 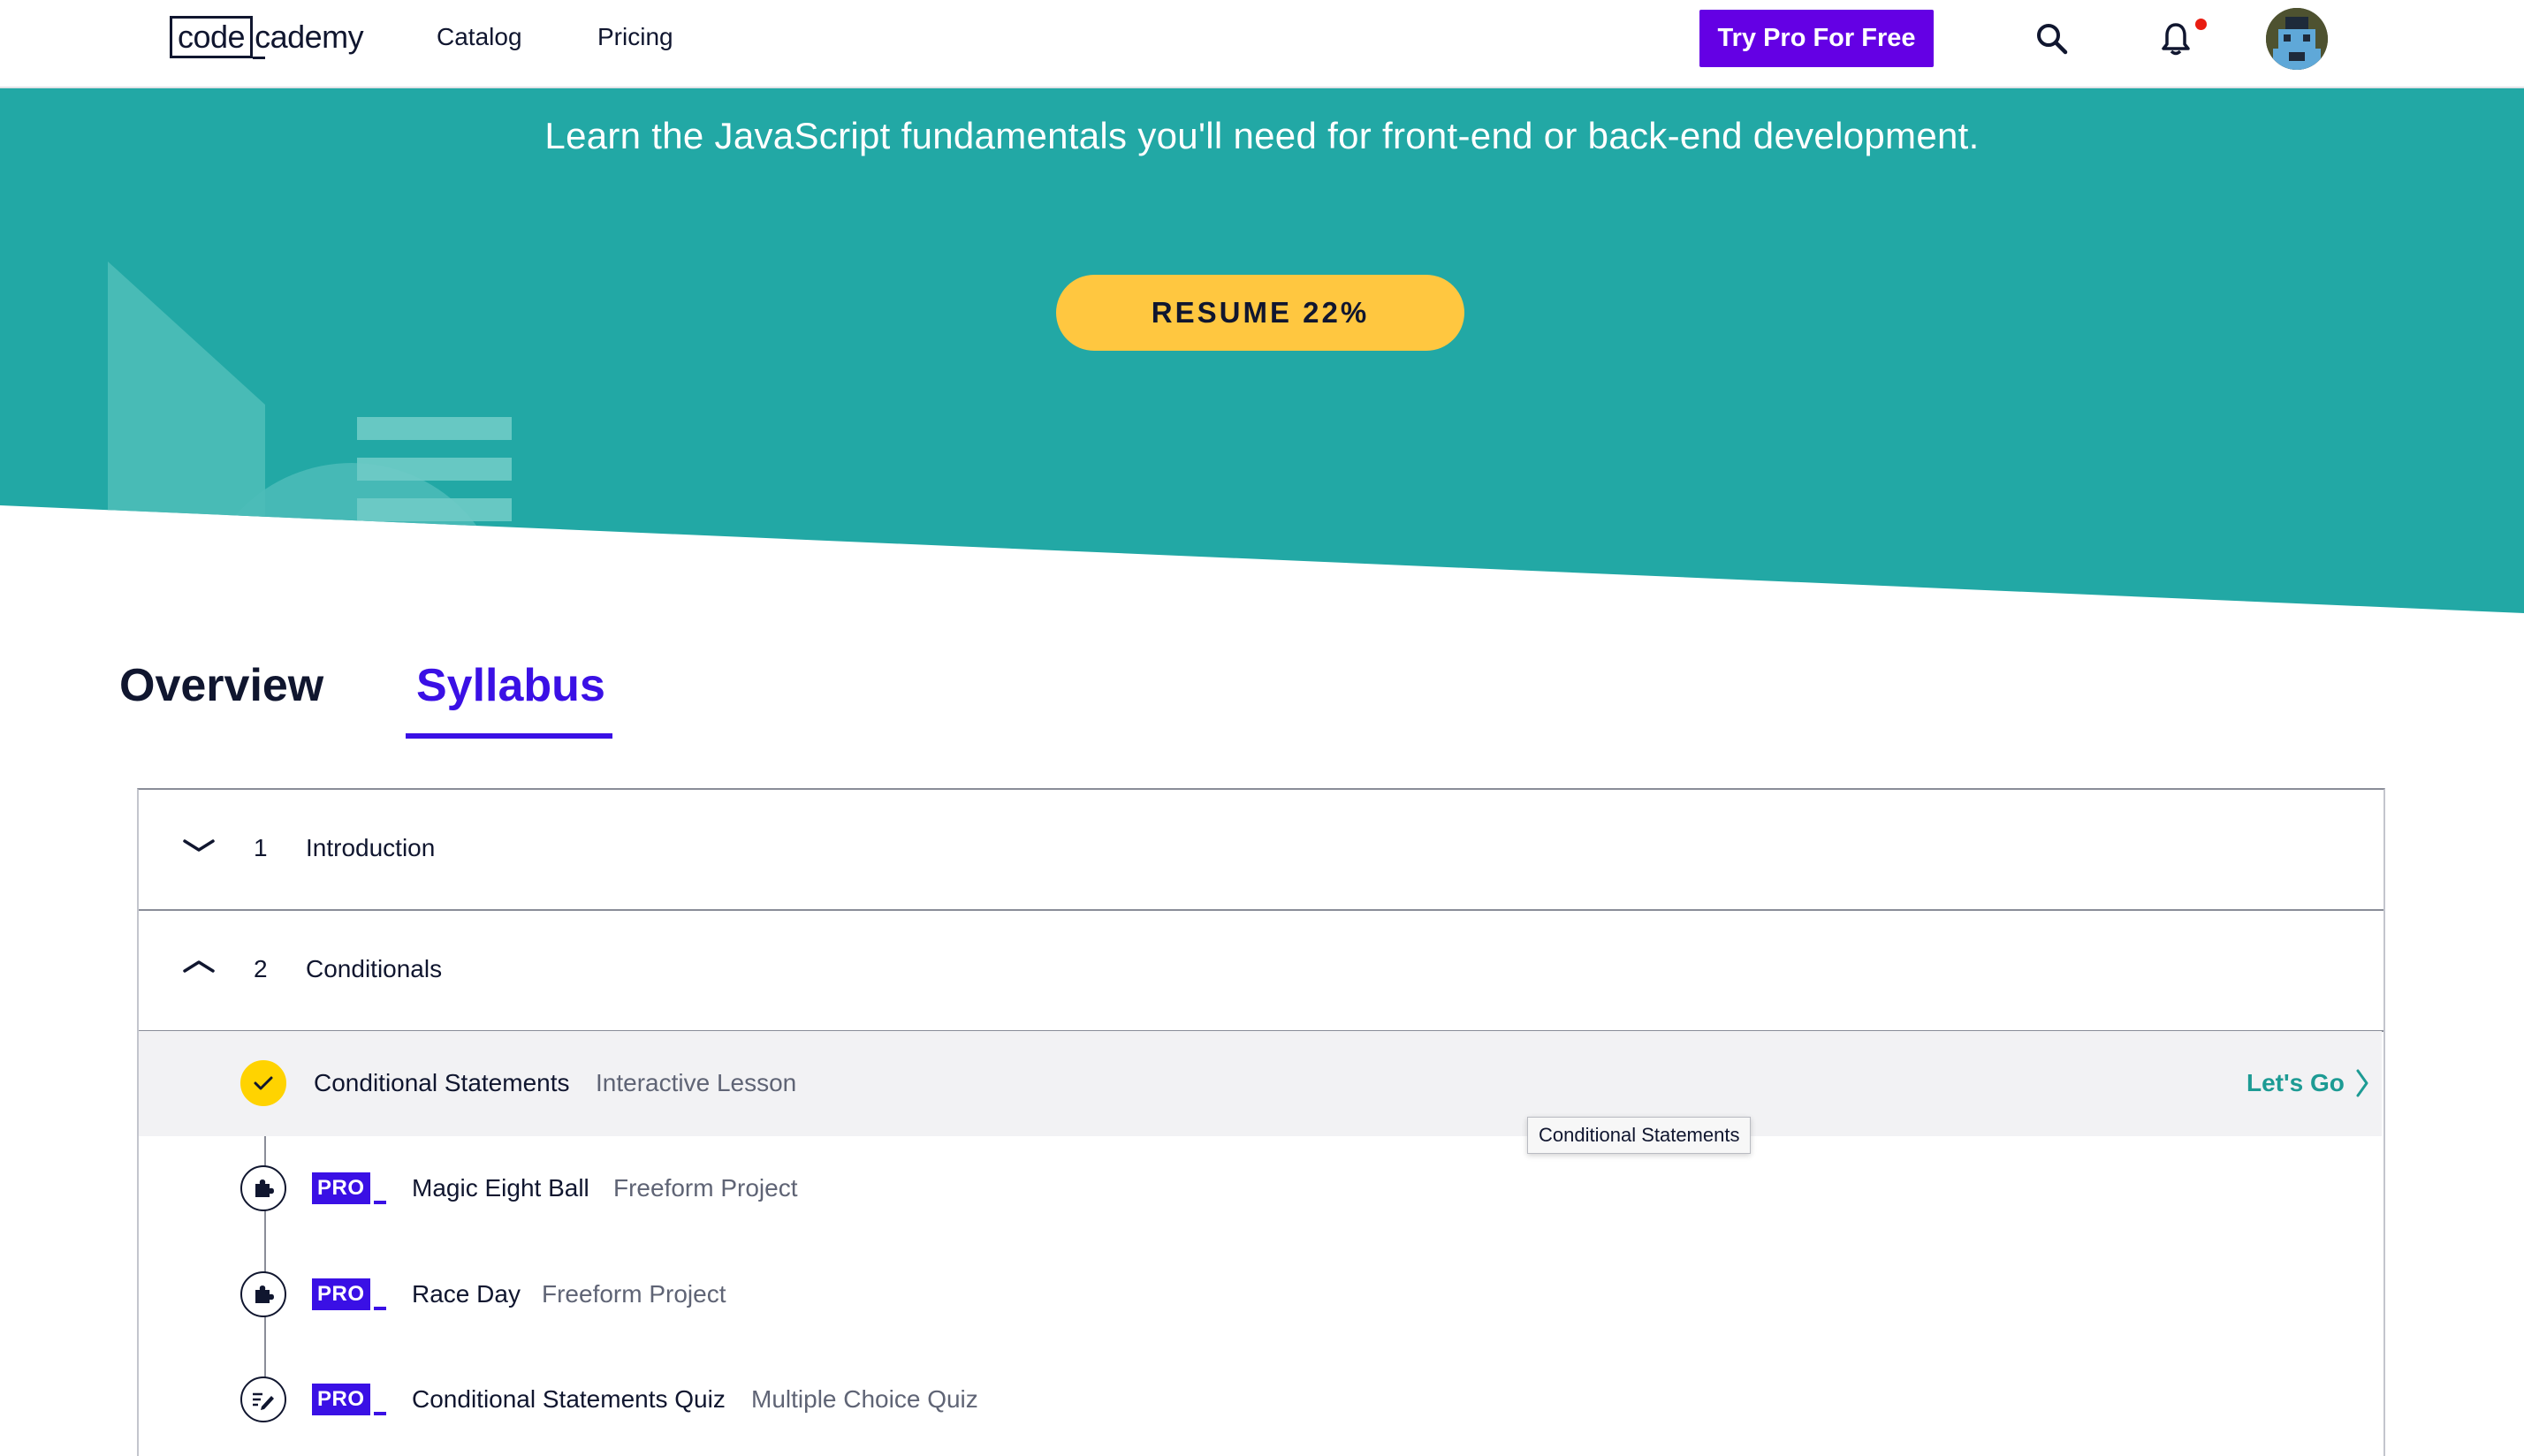 I want to click on lesson-row-race-day: PRO Race Day Freeform Project, so click(x=1260, y=1293).